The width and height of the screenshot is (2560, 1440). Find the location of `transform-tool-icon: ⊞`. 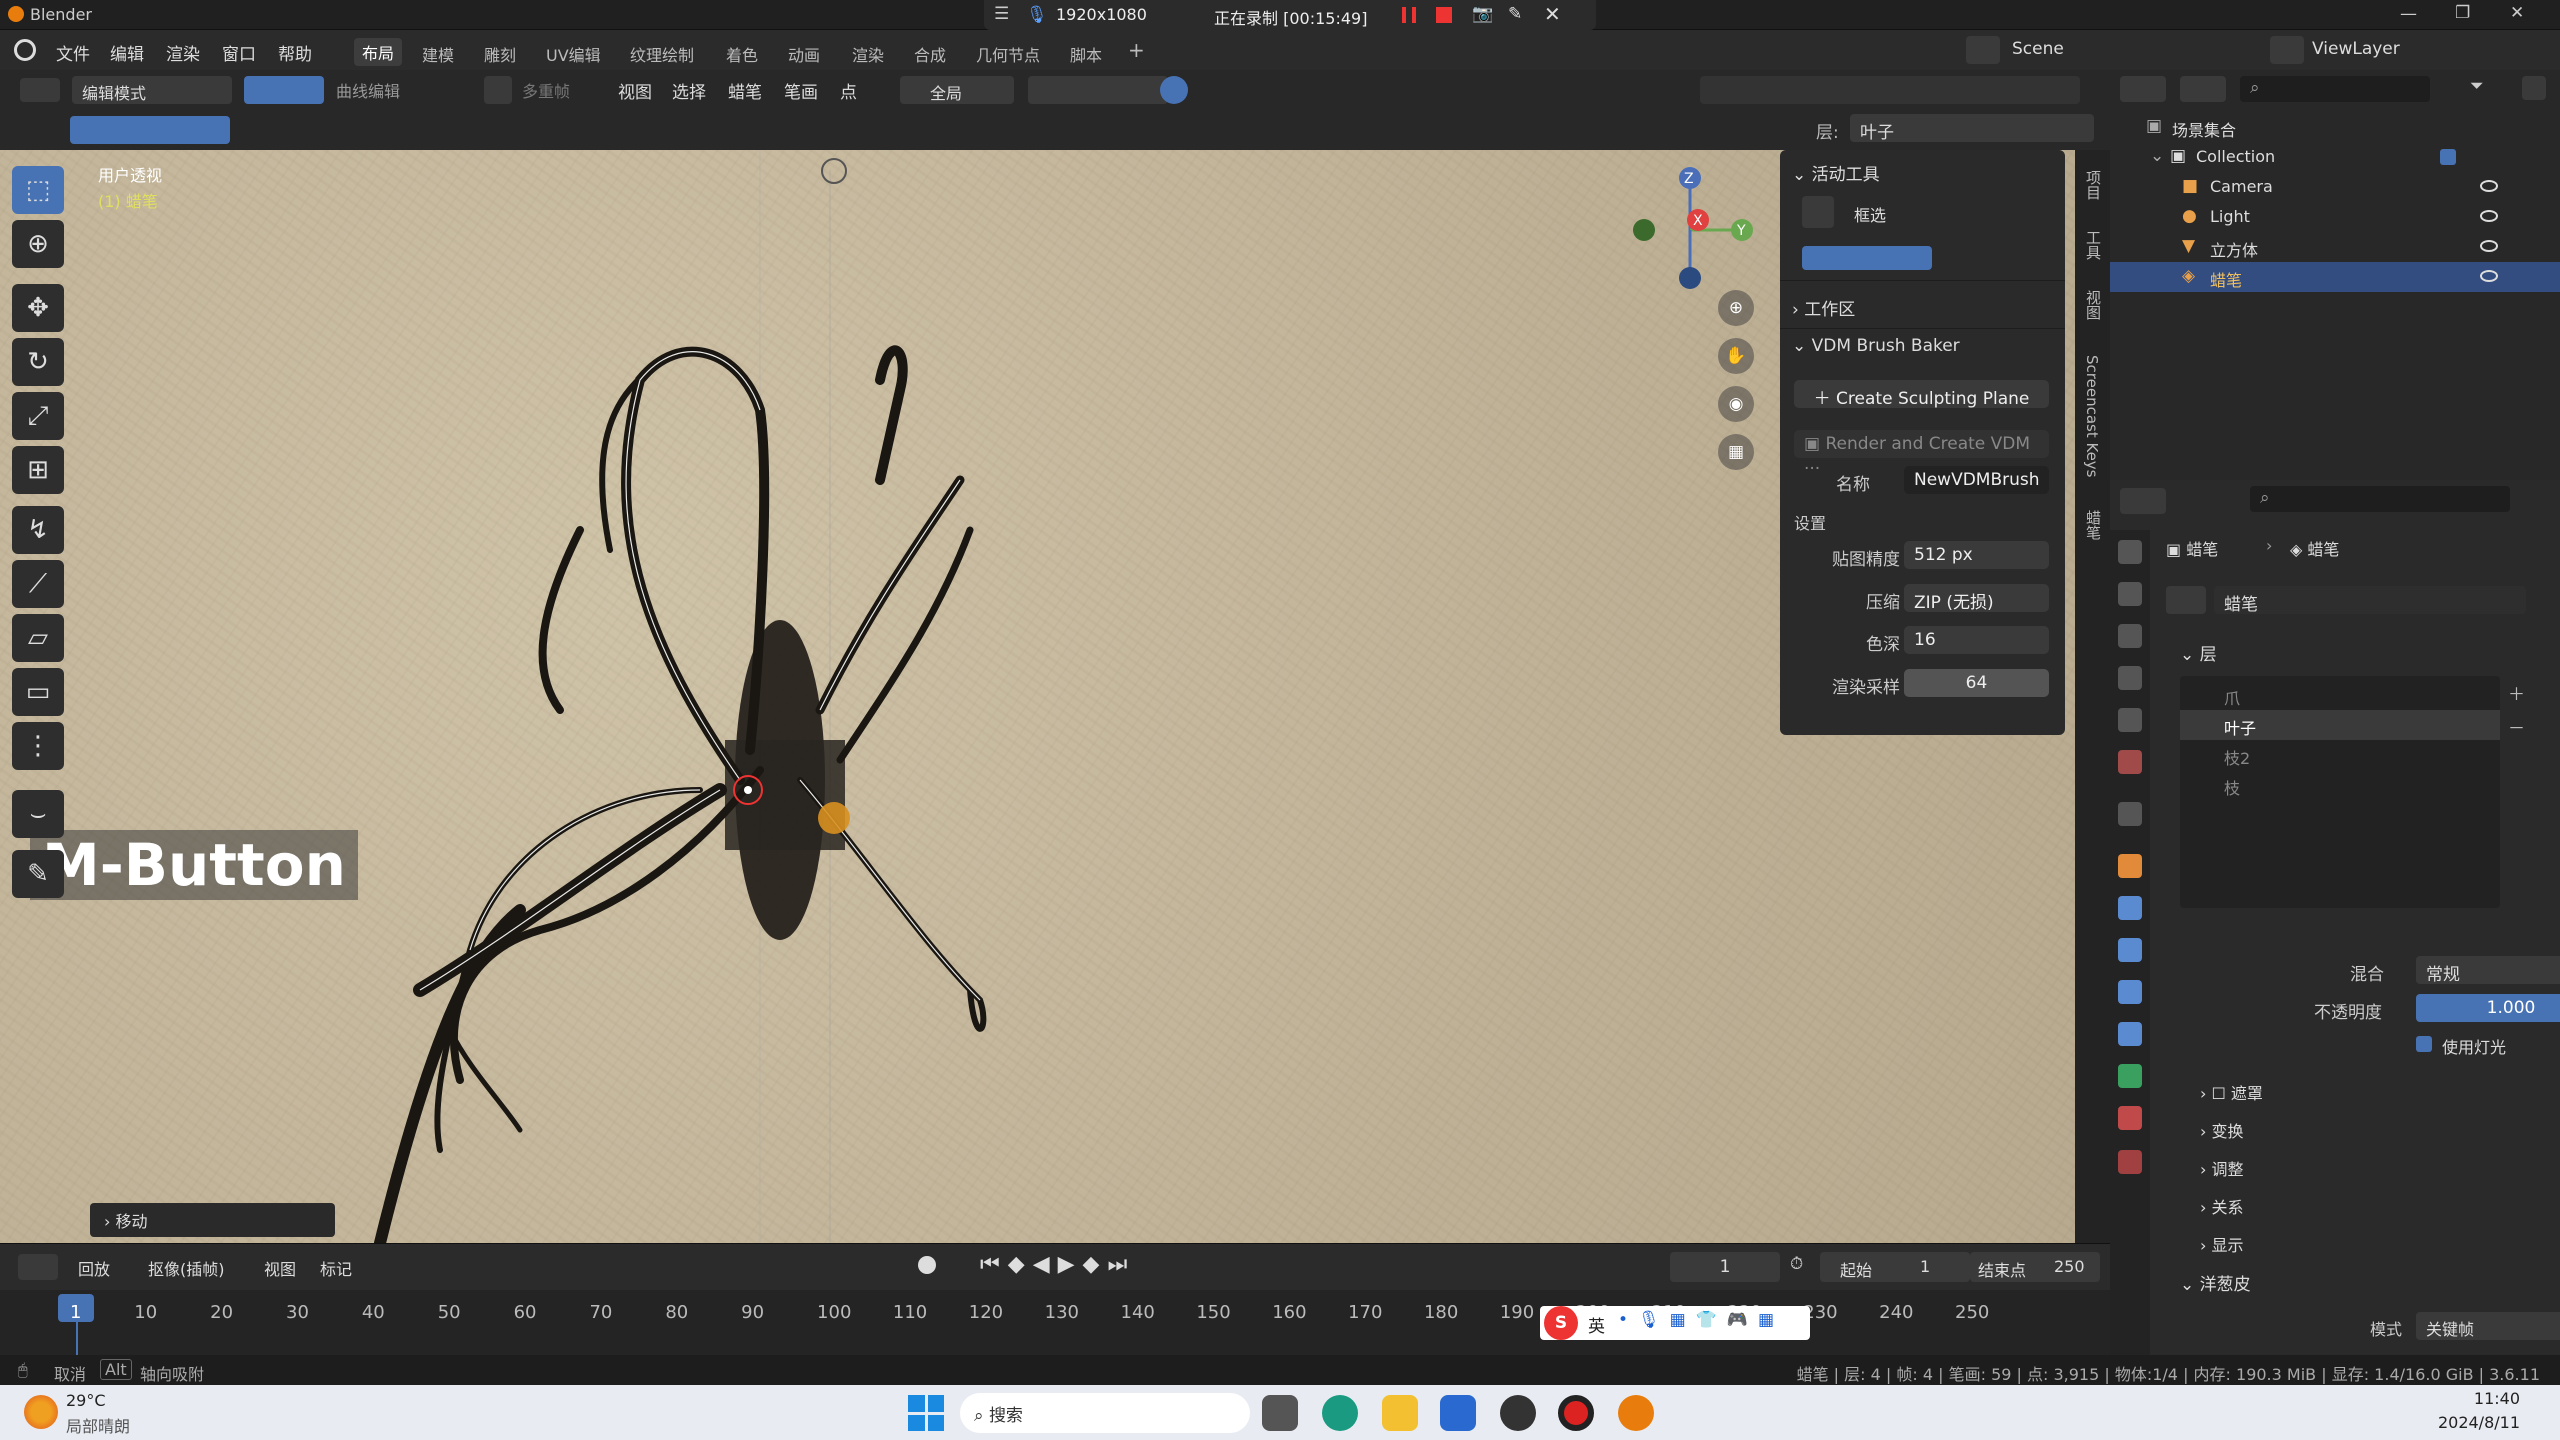

transform-tool-icon: ⊞ is located at coordinates (38, 470).